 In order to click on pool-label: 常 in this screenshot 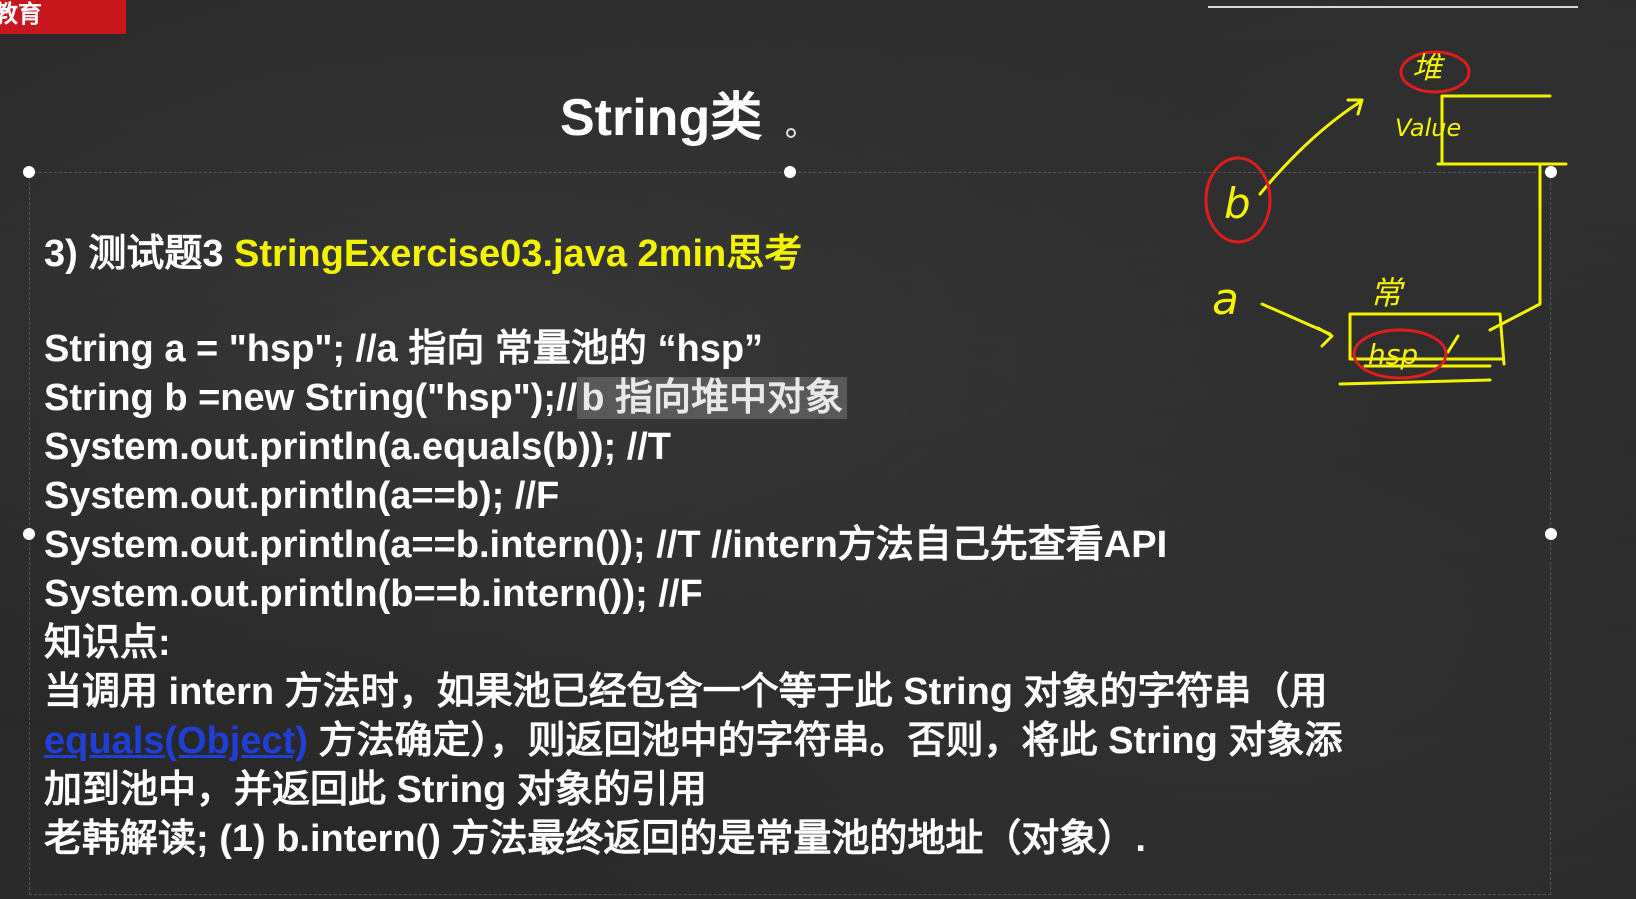, I will do `click(1387, 293)`.